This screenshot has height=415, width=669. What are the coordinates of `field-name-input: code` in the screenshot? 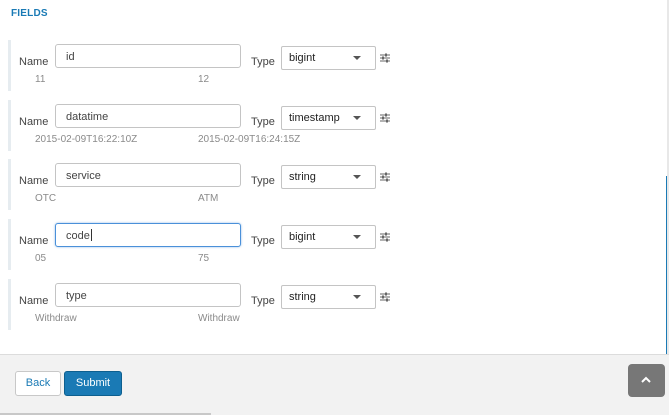 It's located at (148, 235).